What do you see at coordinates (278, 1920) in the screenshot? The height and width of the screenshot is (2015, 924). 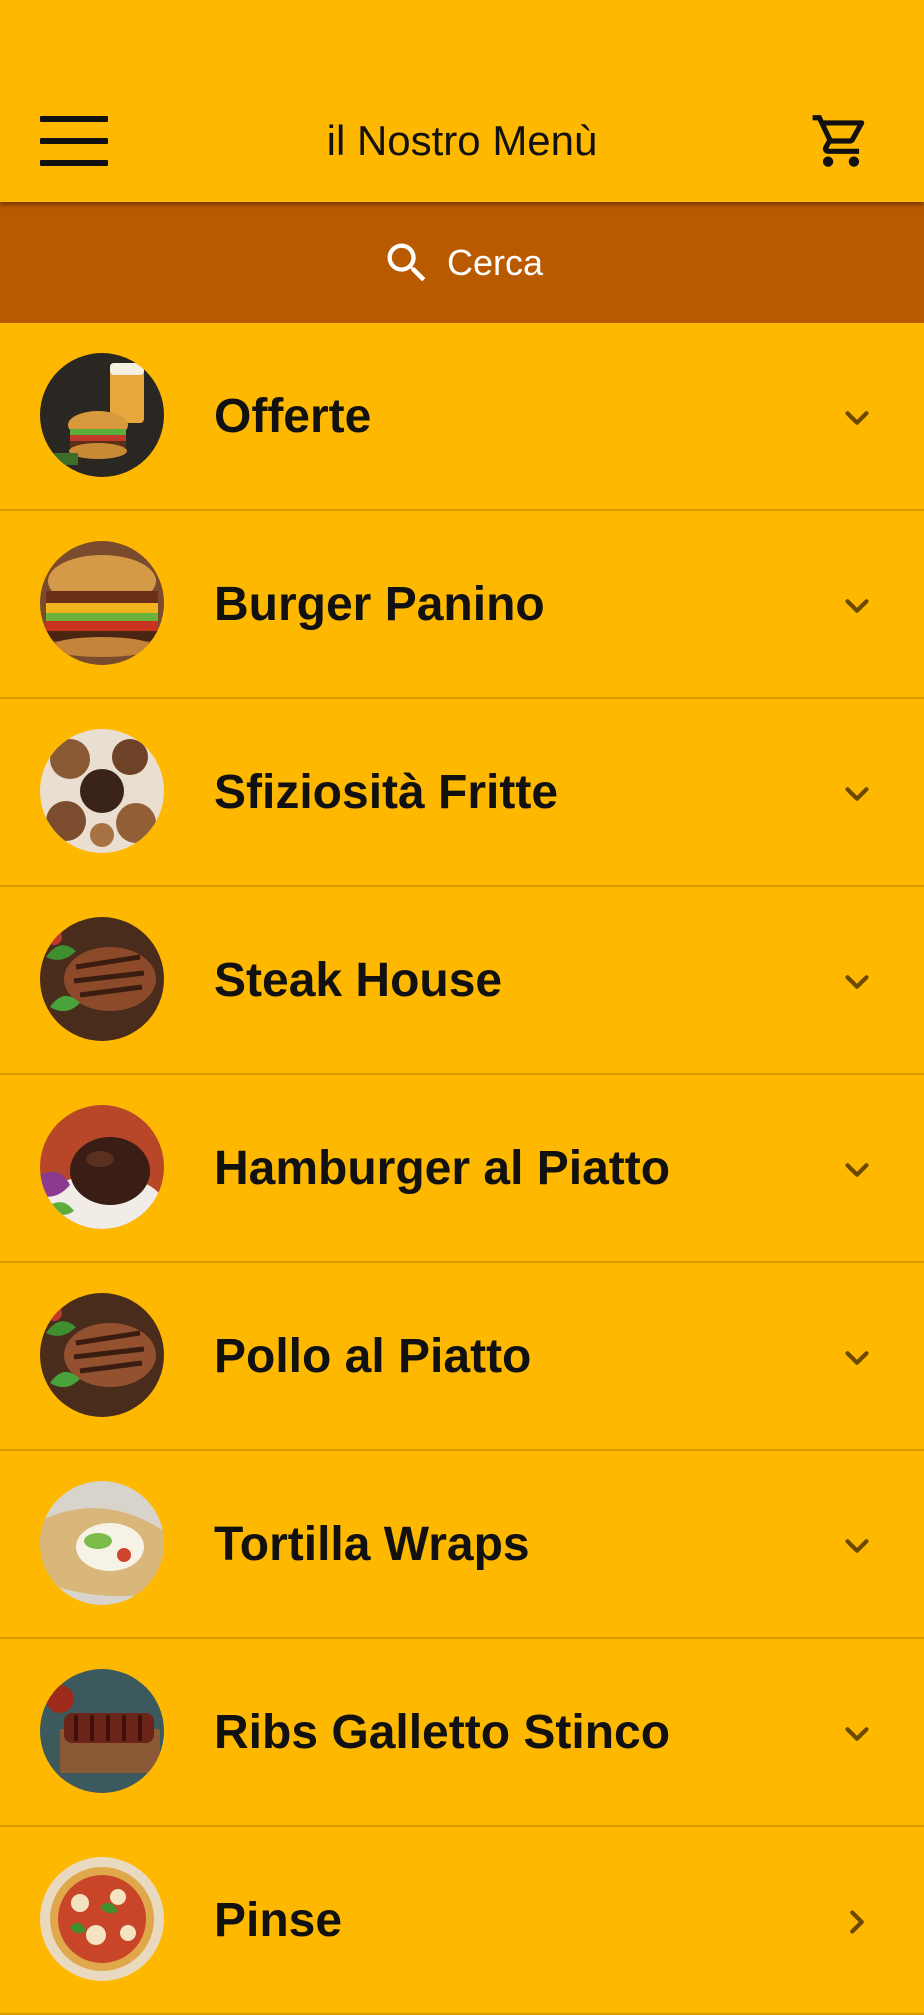 I see `category-label: Pinse` at bounding box center [278, 1920].